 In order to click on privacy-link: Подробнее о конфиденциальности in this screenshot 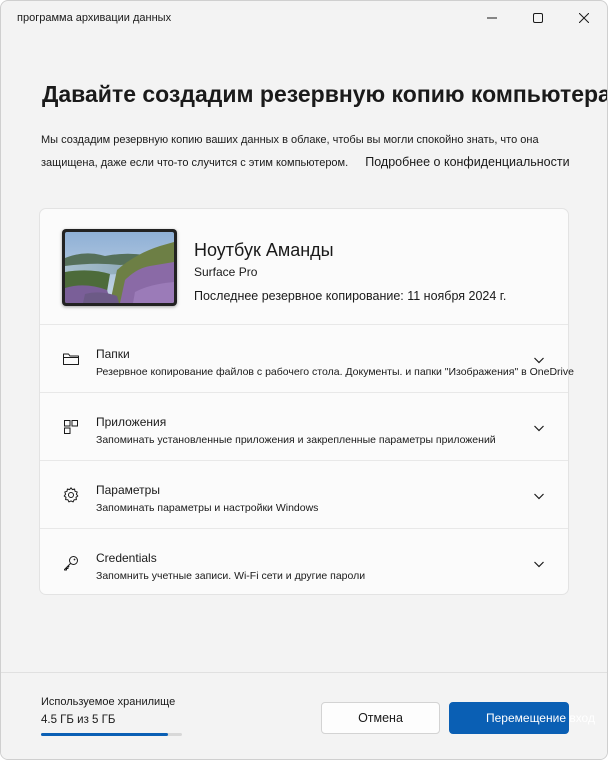, I will do `click(467, 162)`.